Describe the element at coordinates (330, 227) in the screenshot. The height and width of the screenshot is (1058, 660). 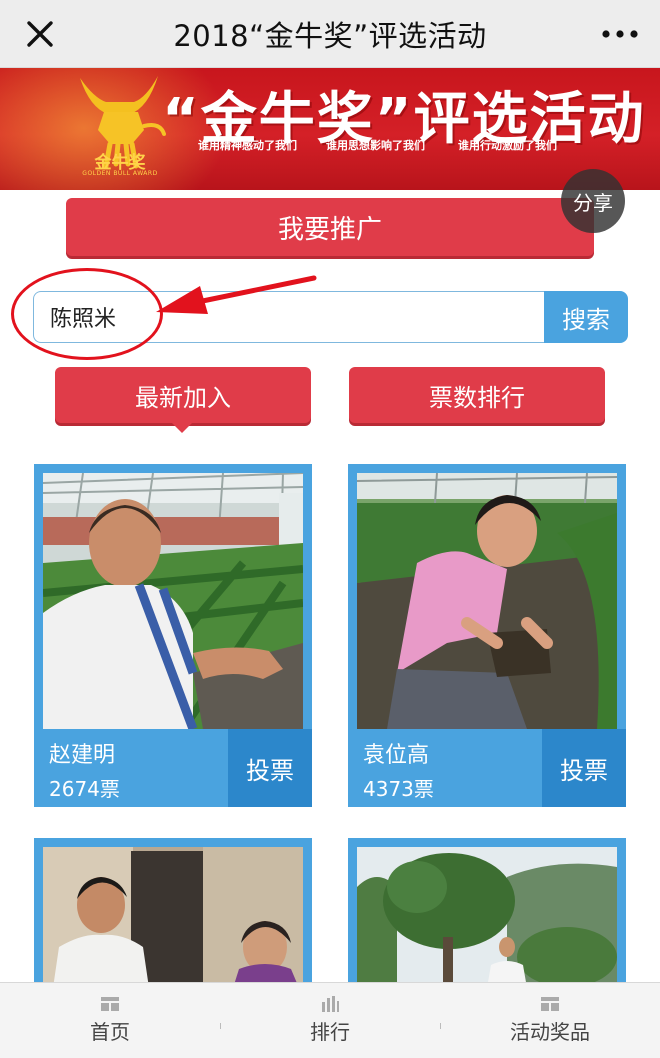
I see `promote-button: 我要推广` at that location.